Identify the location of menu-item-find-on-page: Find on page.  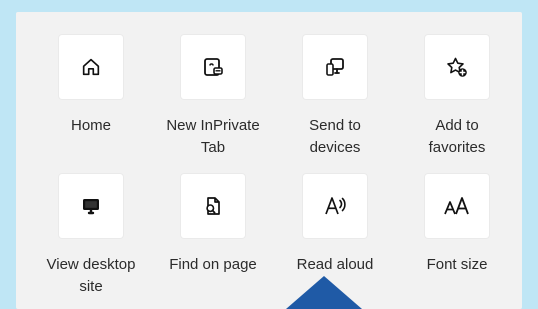
(213, 239).